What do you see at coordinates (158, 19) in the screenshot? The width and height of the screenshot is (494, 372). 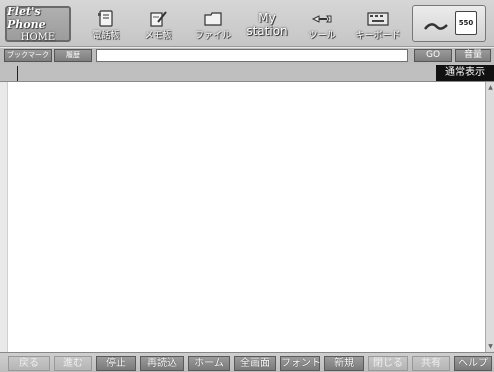 I see `memo-pencil-icon` at bounding box center [158, 19].